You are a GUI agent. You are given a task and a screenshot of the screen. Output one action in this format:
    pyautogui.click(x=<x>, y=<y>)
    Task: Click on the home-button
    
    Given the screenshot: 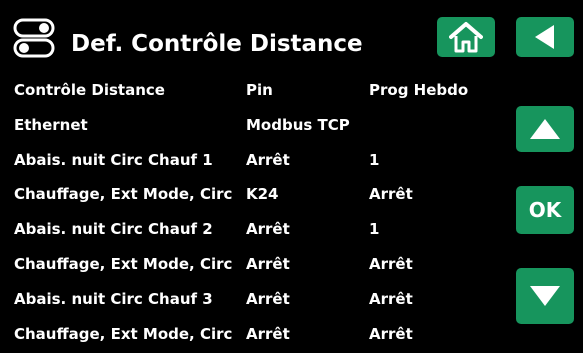 What is the action you would take?
    pyautogui.click(x=466, y=37)
    